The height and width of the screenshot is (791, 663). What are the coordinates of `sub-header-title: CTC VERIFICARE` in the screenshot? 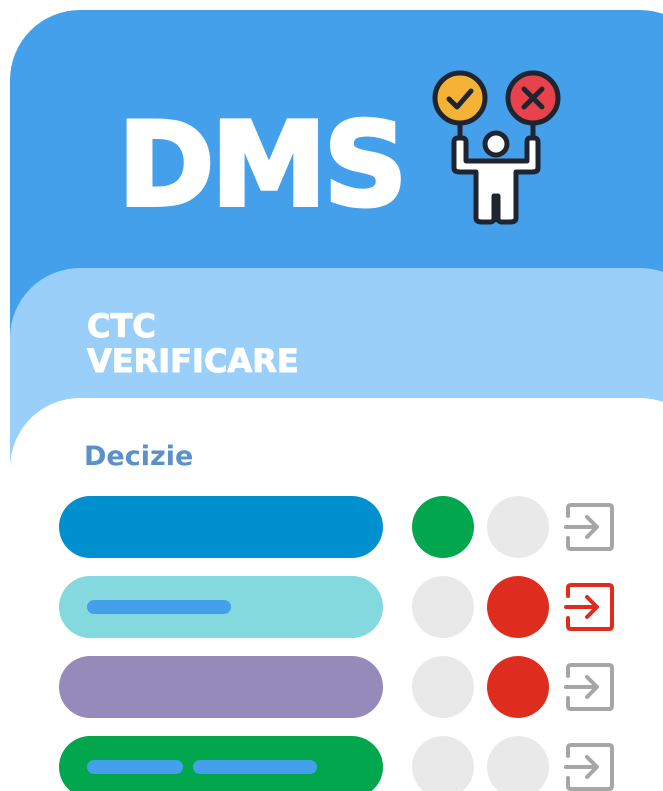 It's located at (193, 343).